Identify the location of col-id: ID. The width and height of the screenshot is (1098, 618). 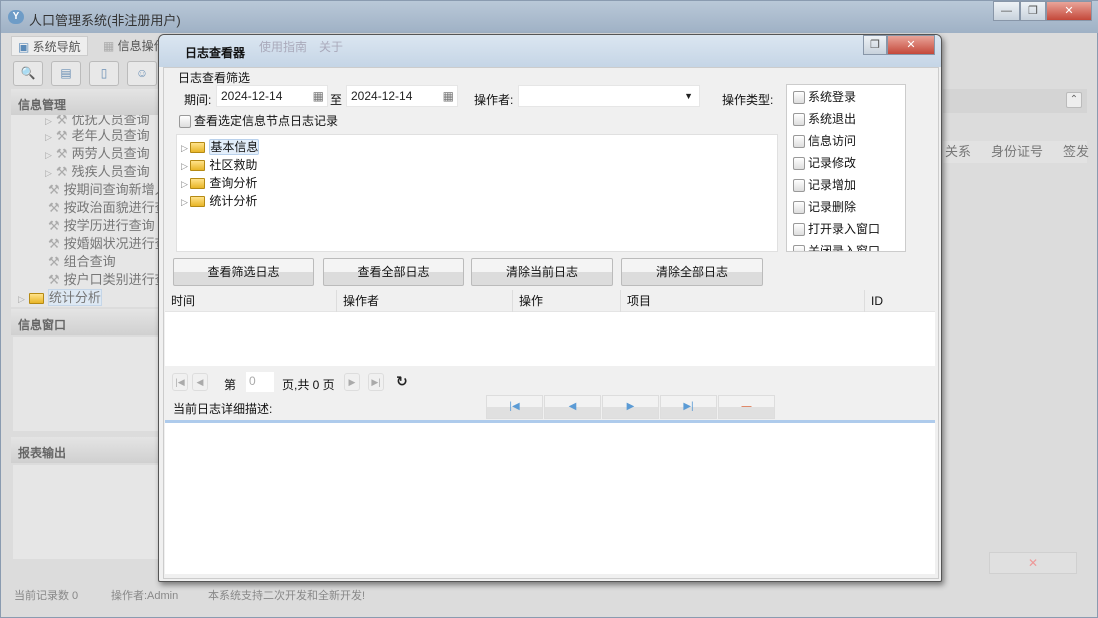
(900, 301).